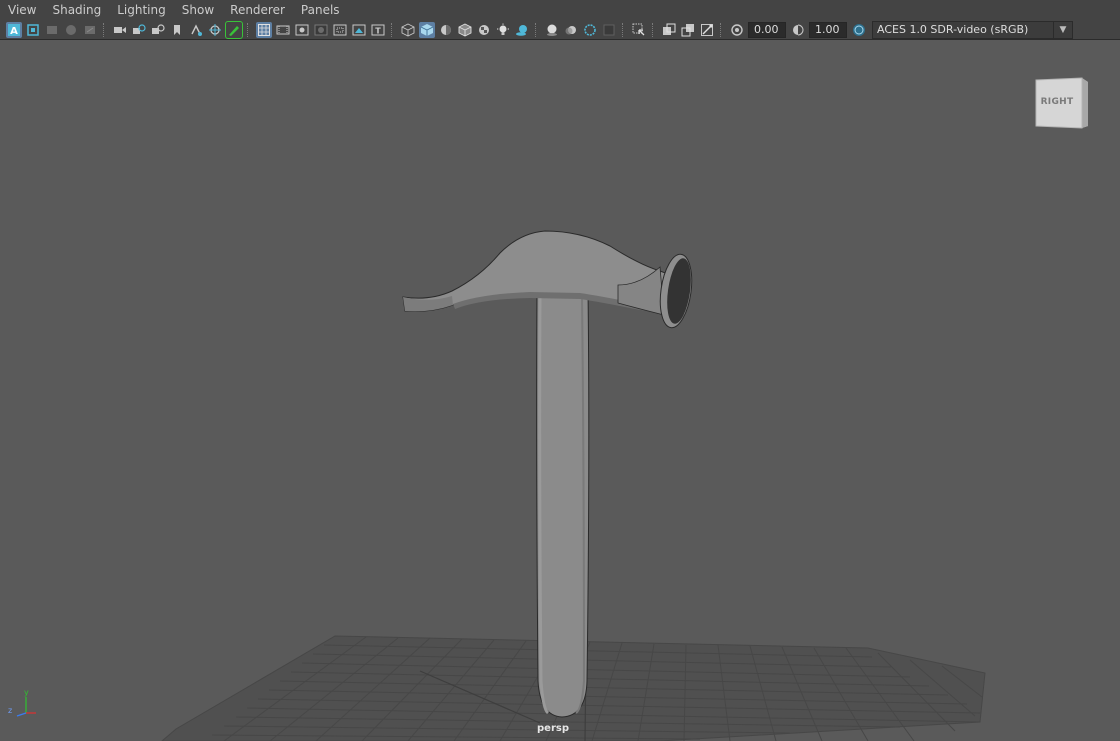  I want to click on screen-space-ao-button, so click(552, 30).